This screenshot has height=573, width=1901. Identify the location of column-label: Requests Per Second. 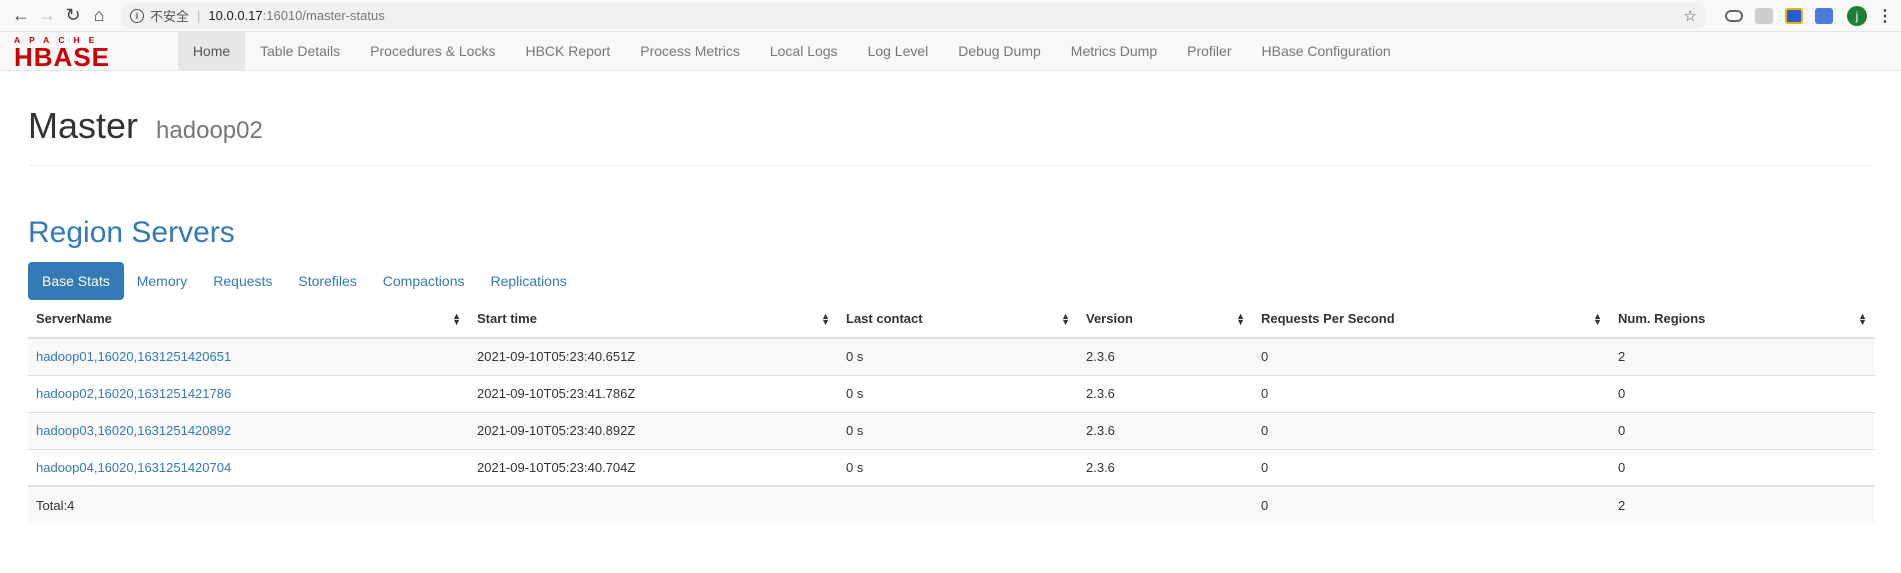
(1328, 318).